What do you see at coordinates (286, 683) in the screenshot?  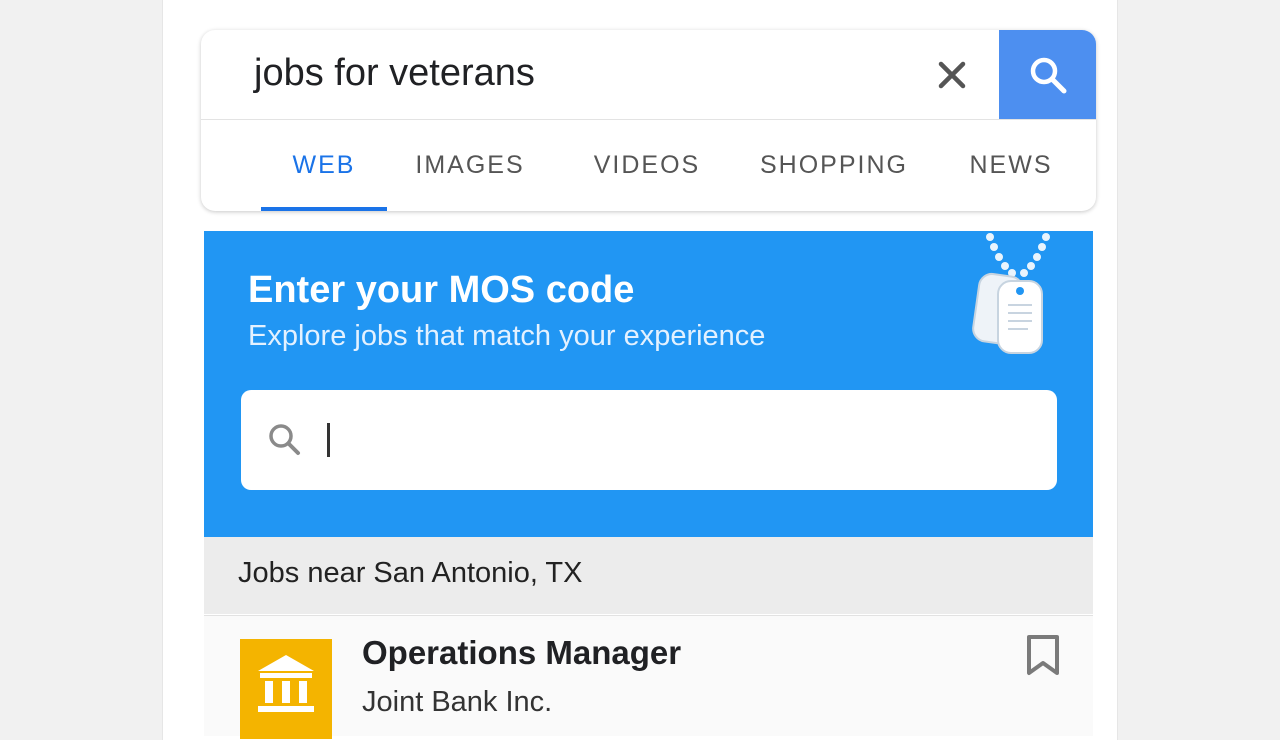 I see `bank-icon` at bounding box center [286, 683].